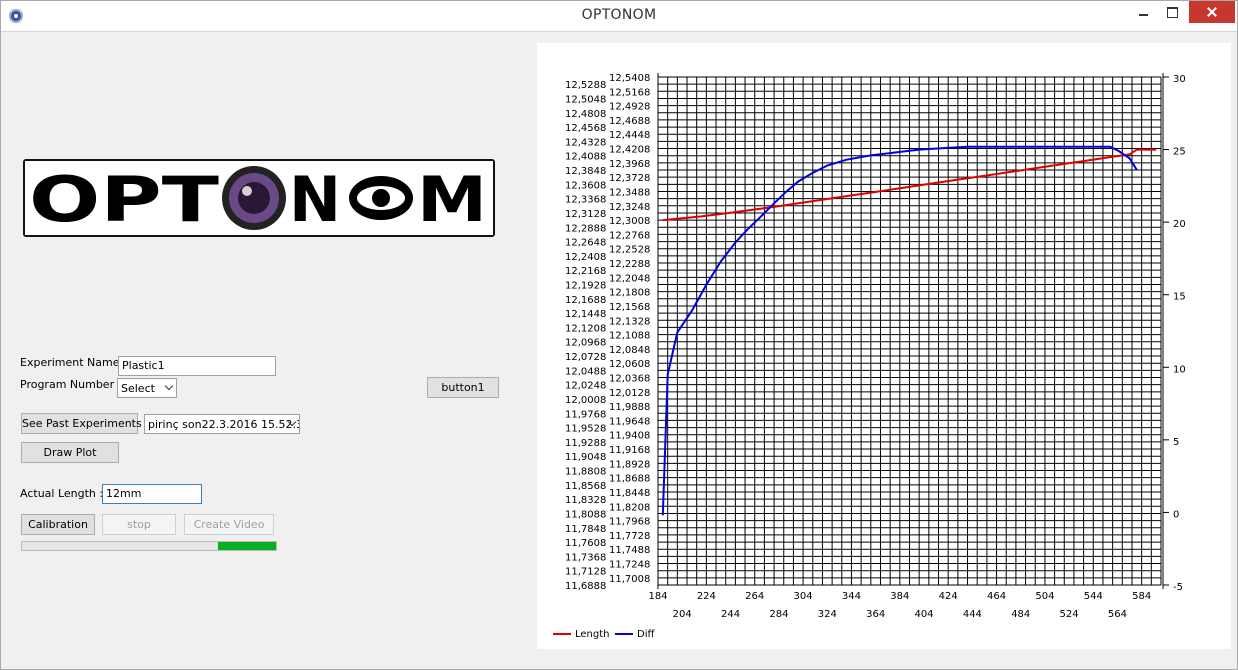 This screenshot has height=670, width=1238. Describe the element at coordinates (585, 185) in the screenshot. I see `left-axis-tick-label: 12,3608` at that location.